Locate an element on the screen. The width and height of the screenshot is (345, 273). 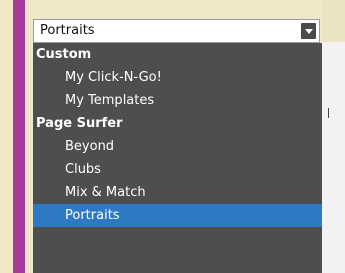
background-top-strip is located at coordinates (333, 21).